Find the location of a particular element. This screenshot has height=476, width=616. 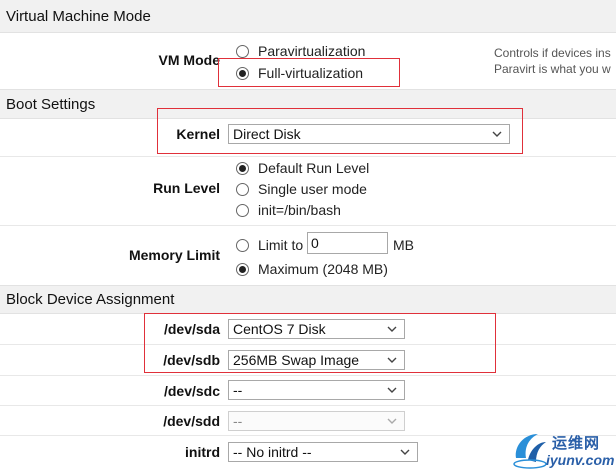

radio-limit-to: Limit to is located at coordinates (269, 245).